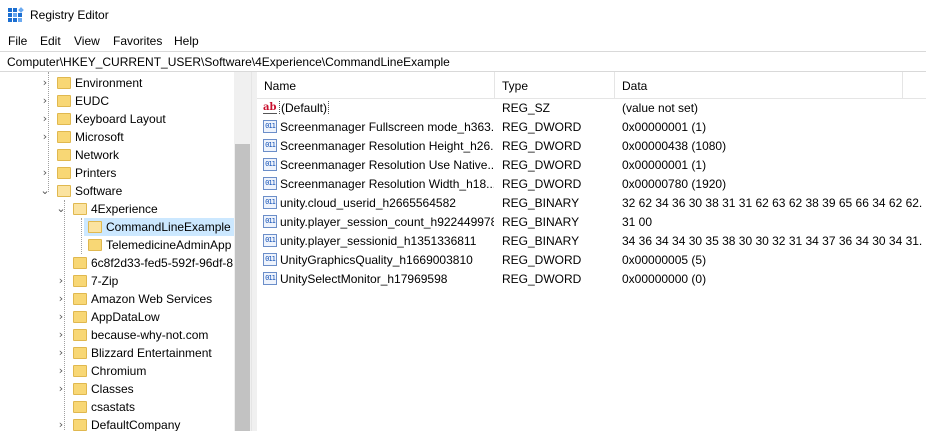  I want to click on tree-item-7-zip: › 7-Zip, so click(118, 281).